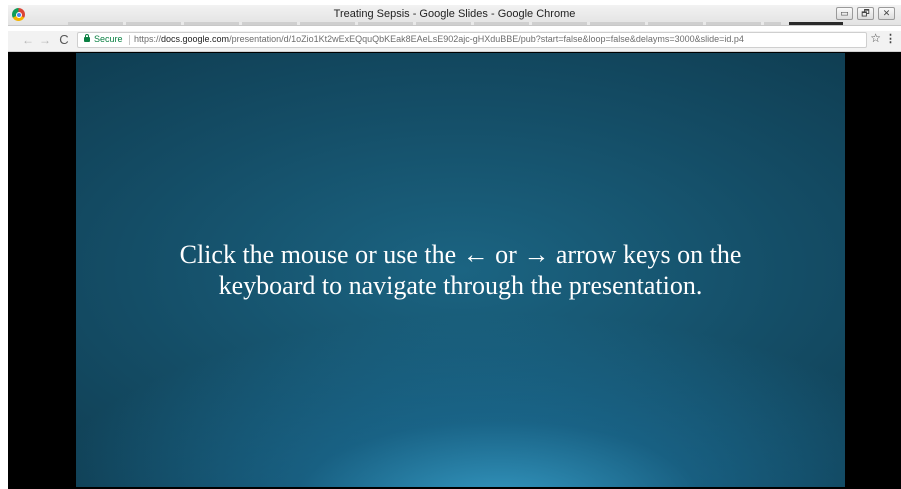  What do you see at coordinates (129, 40) in the screenshot?
I see `omnibox-divider` at bounding box center [129, 40].